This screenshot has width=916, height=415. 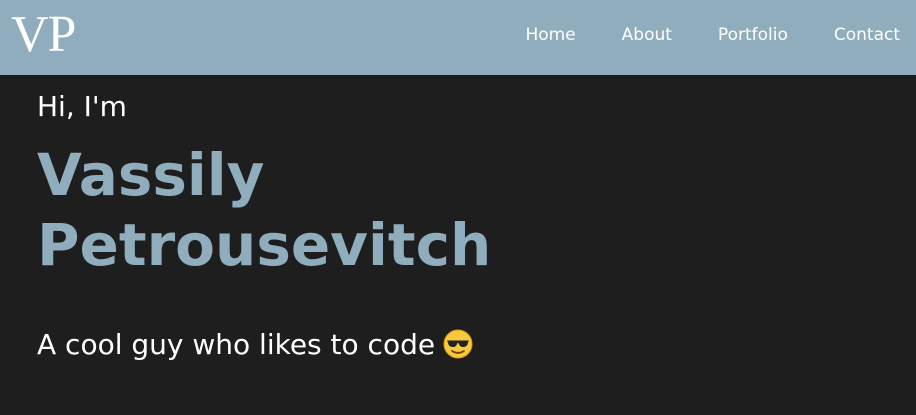 What do you see at coordinates (550, 35) in the screenshot?
I see `nav-home-link: Home` at bounding box center [550, 35].